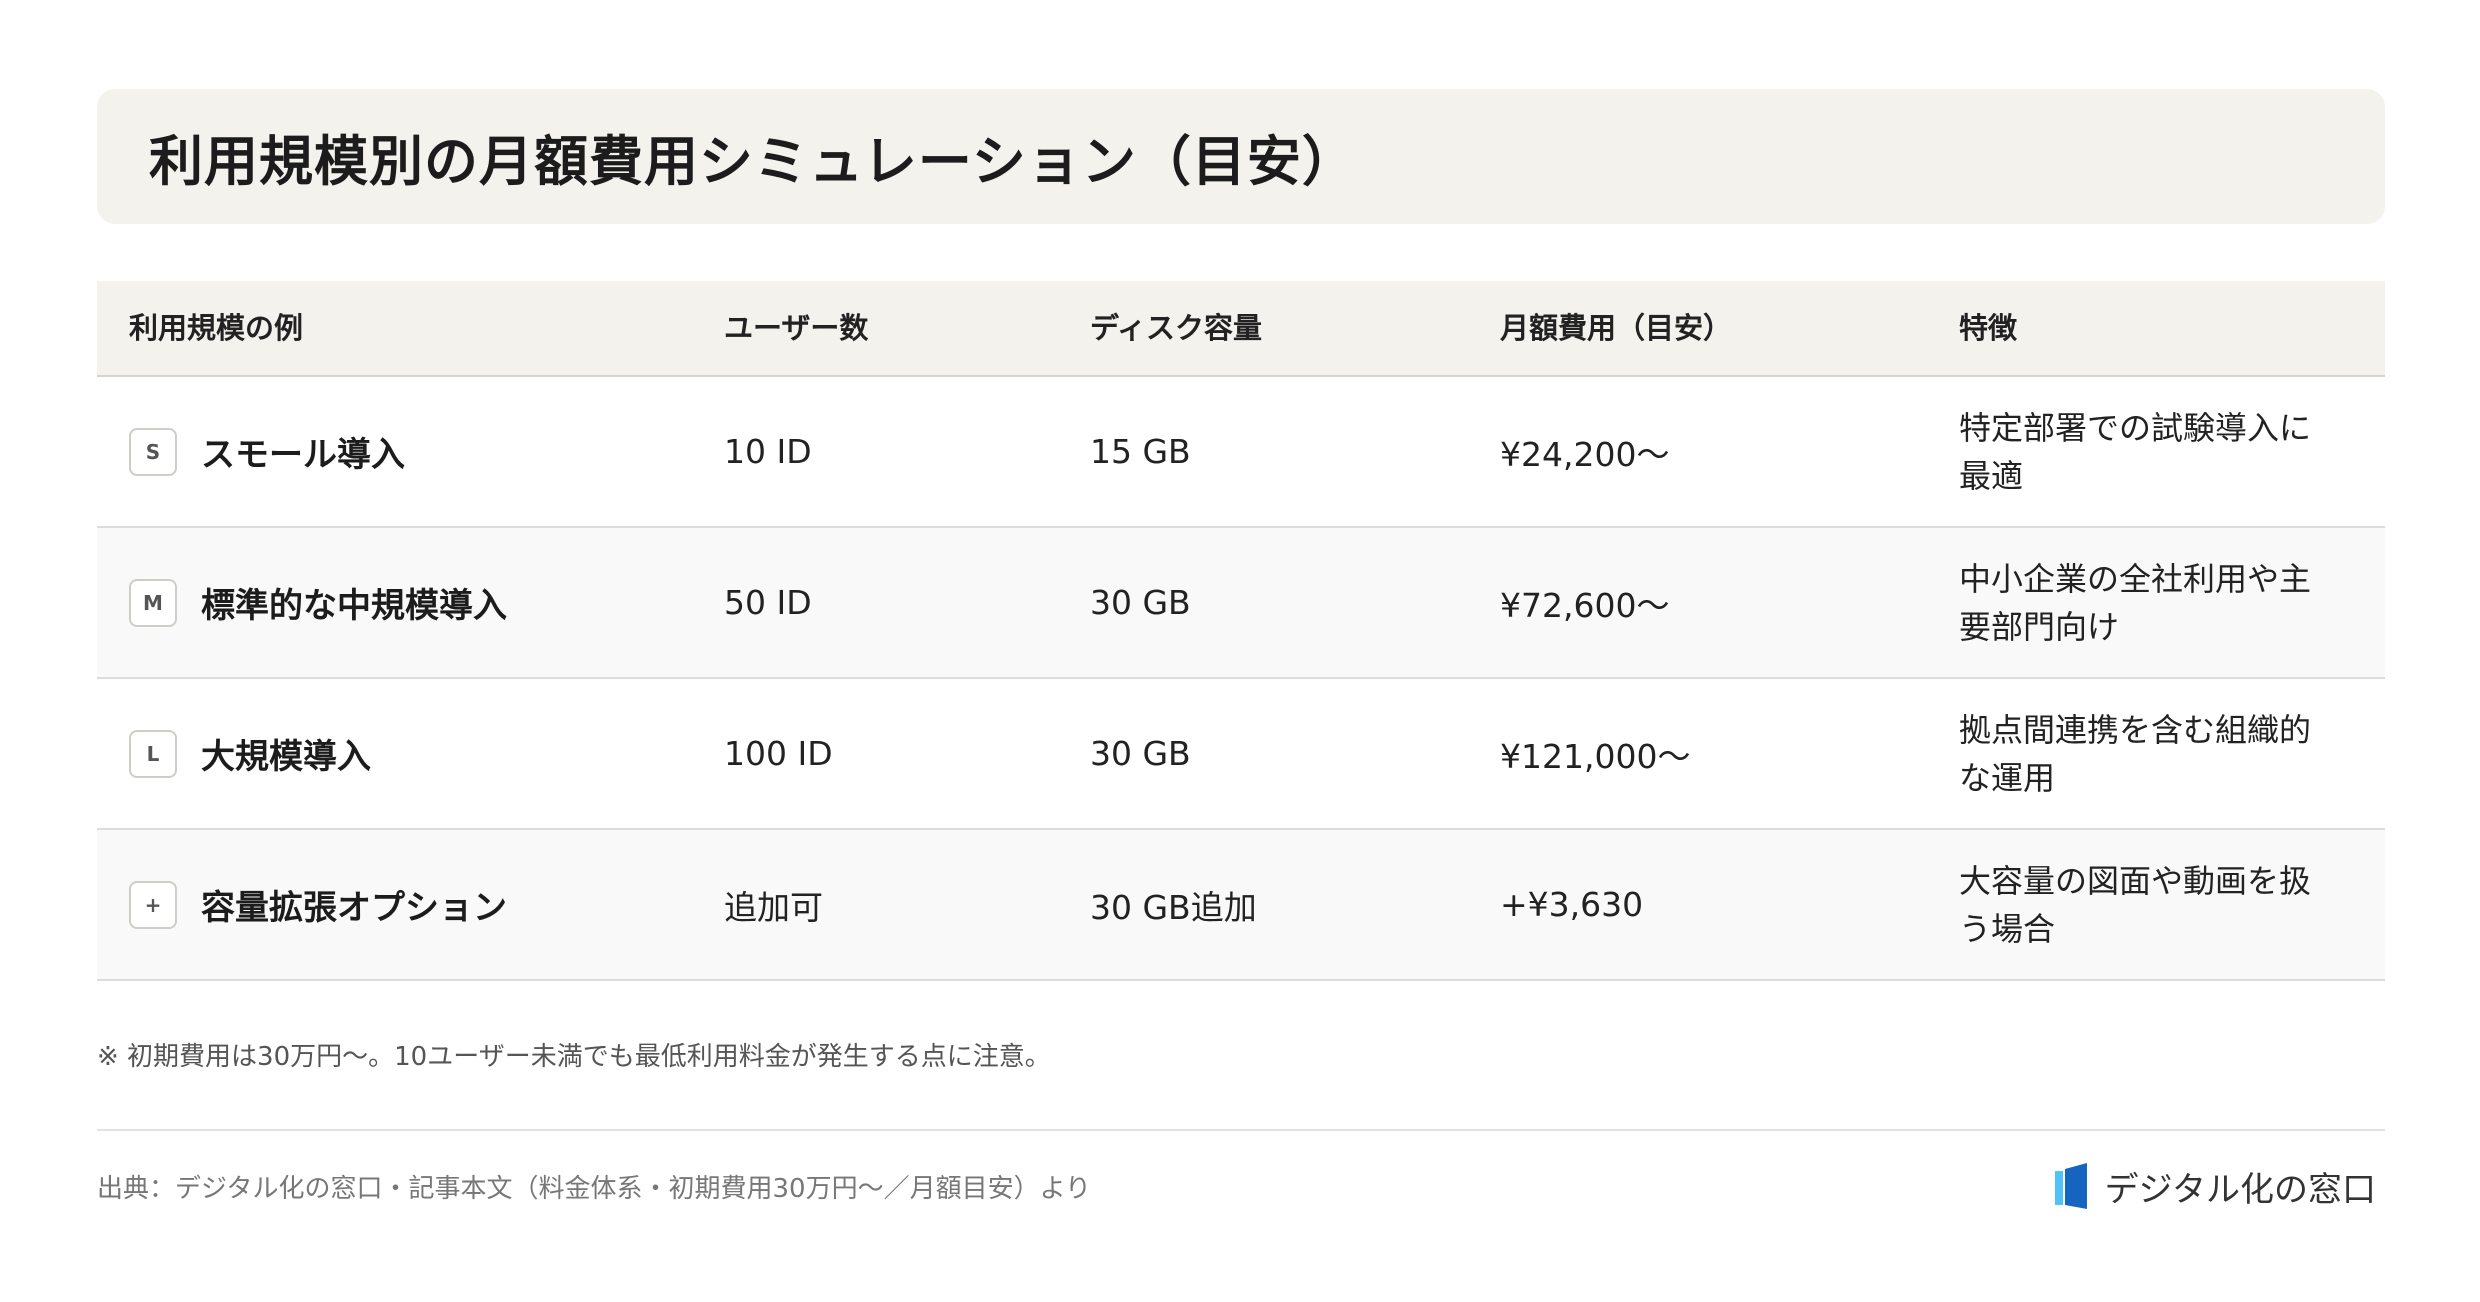 This screenshot has height=1302, width=2480. I want to click on scale-cell: M 標準的な中規模導入, so click(318, 602).